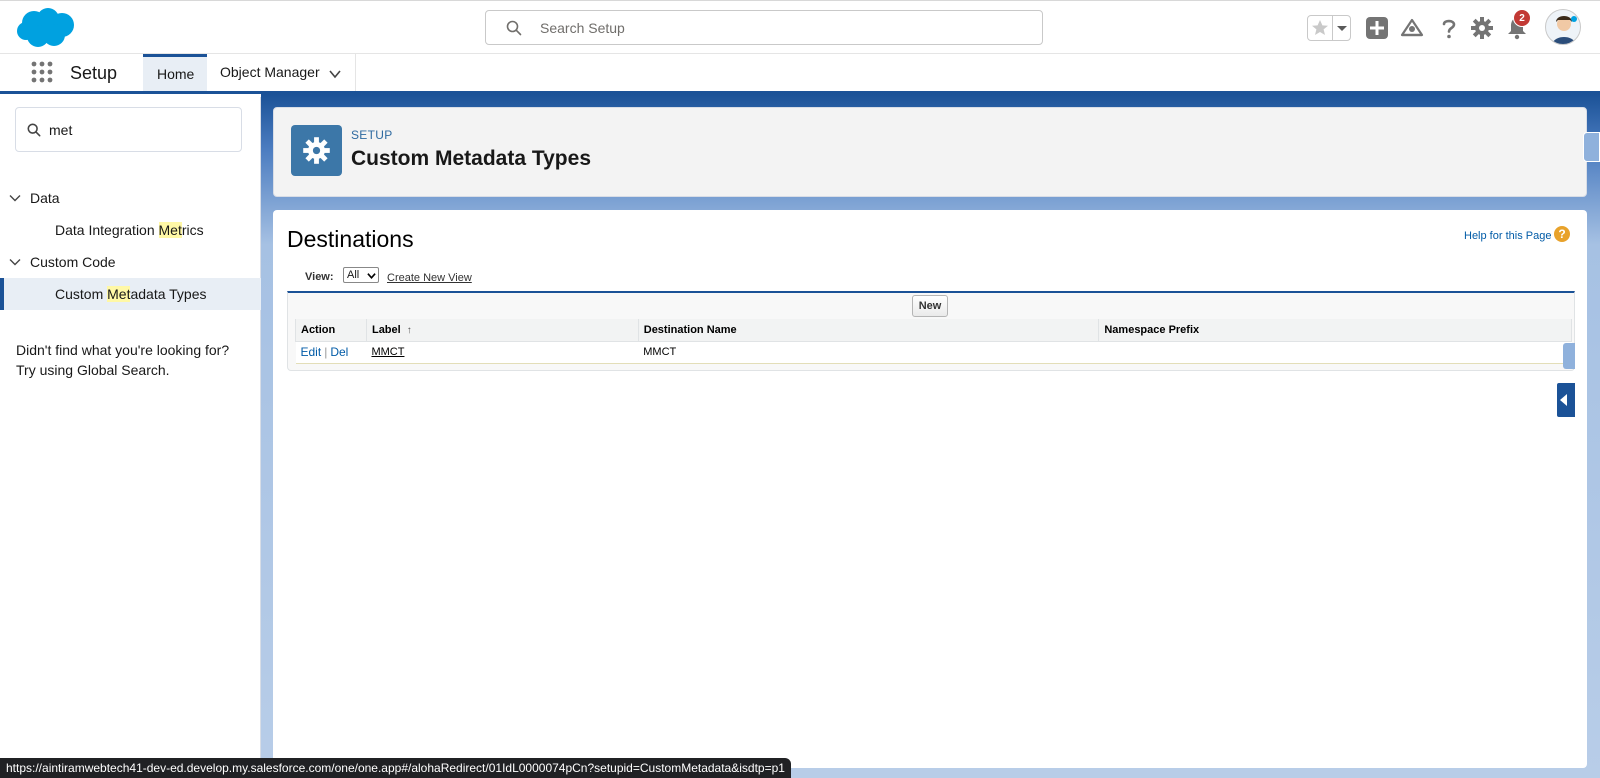 This screenshot has width=1600, height=778. I want to click on column-header-namespace-prefix: Namespace Prefix, so click(1335, 330).